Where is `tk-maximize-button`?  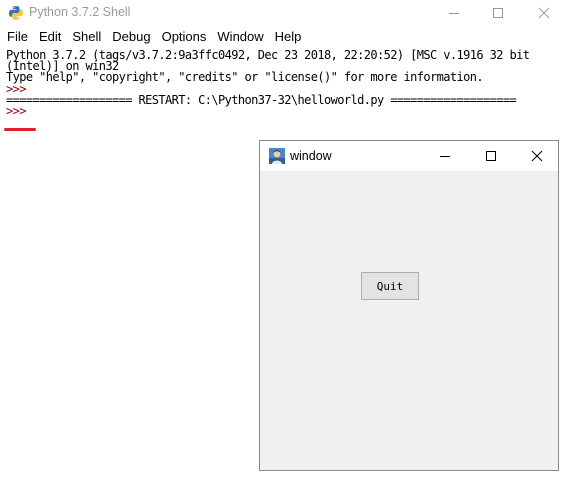 tk-maximize-button is located at coordinates (491, 156).